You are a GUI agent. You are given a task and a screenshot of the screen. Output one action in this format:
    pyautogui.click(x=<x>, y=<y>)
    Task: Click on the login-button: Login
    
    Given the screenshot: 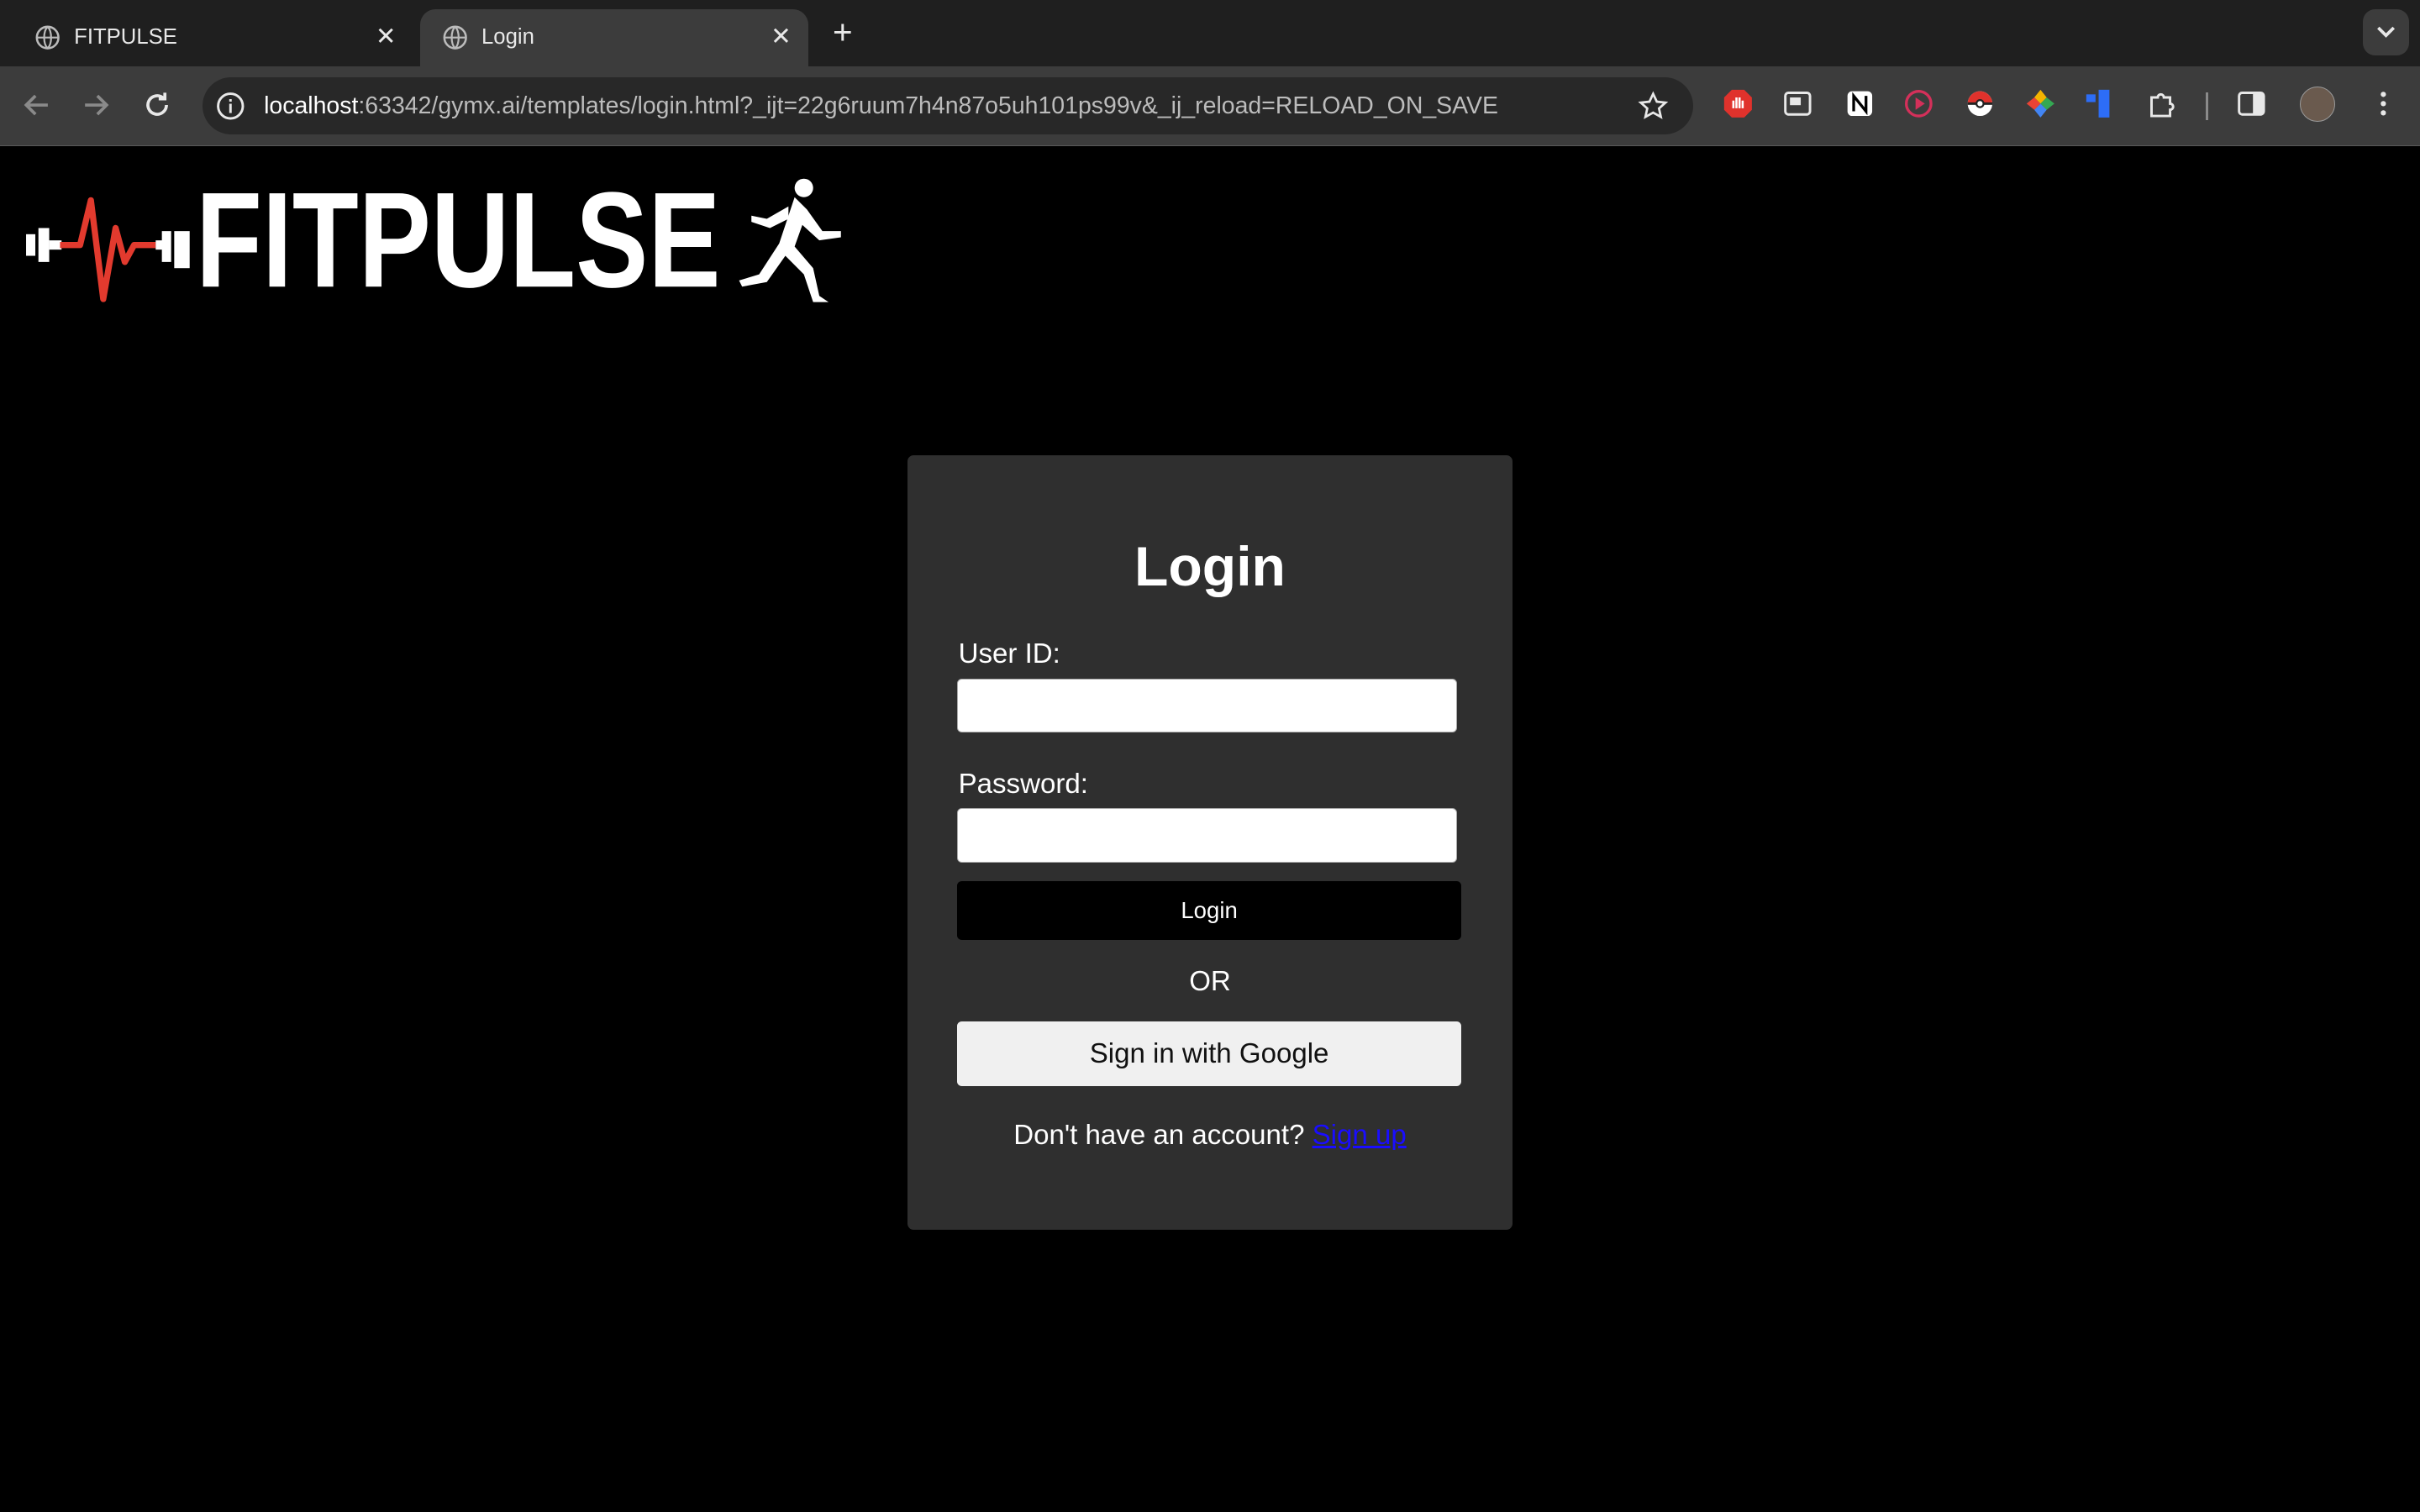 What is the action you would take?
    pyautogui.click(x=1209, y=910)
    